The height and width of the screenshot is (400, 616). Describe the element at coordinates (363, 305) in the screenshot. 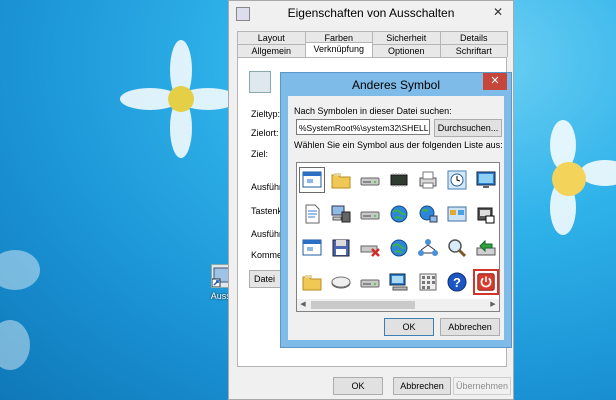

I see `scrollbar-thumb` at that location.